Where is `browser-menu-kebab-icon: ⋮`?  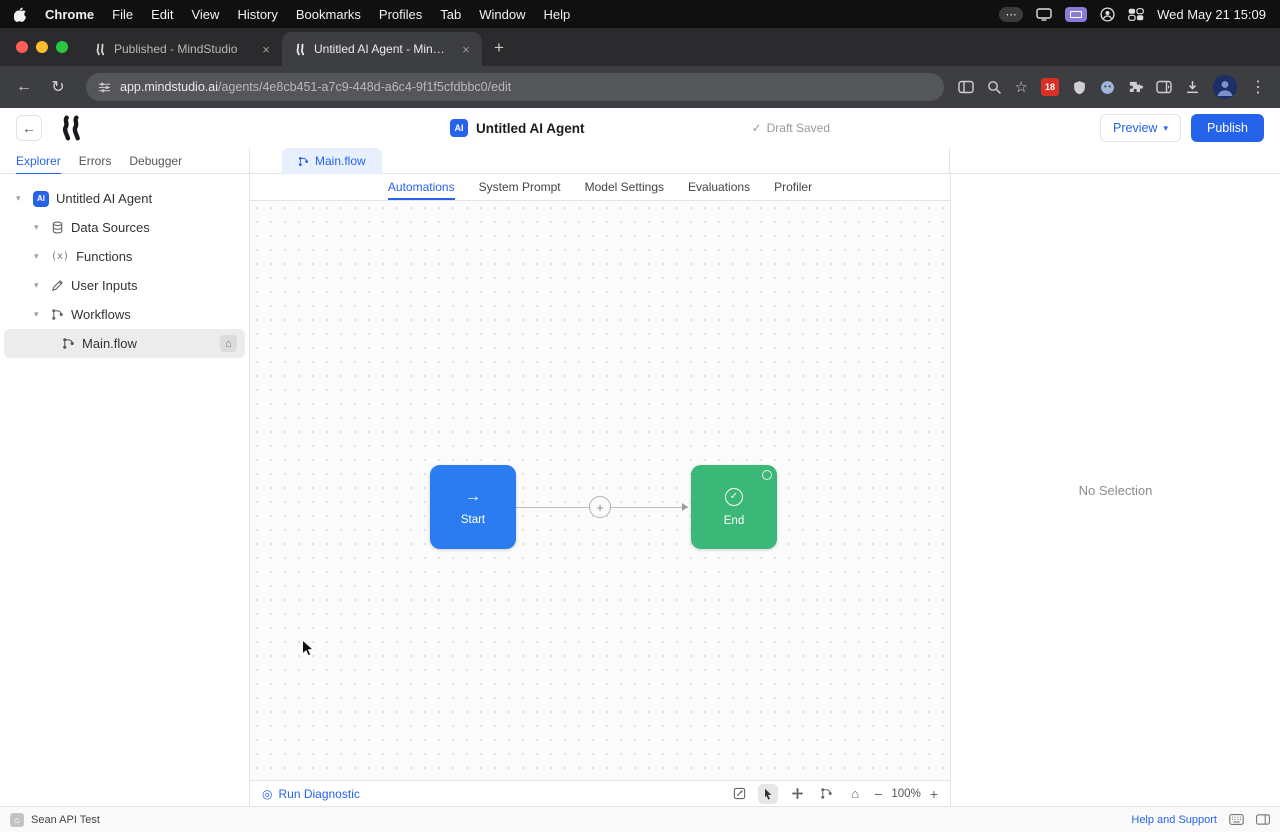
browser-menu-kebab-icon: ⋮ is located at coordinates (1258, 87).